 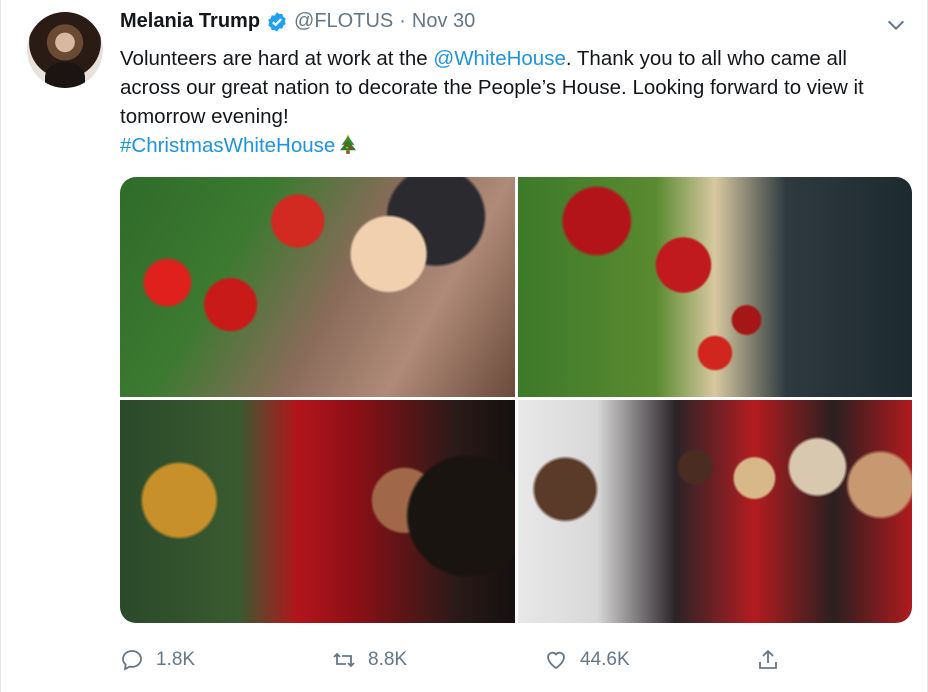 I want to click on retweet-count: 8.8K, so click(x=388, y=659).